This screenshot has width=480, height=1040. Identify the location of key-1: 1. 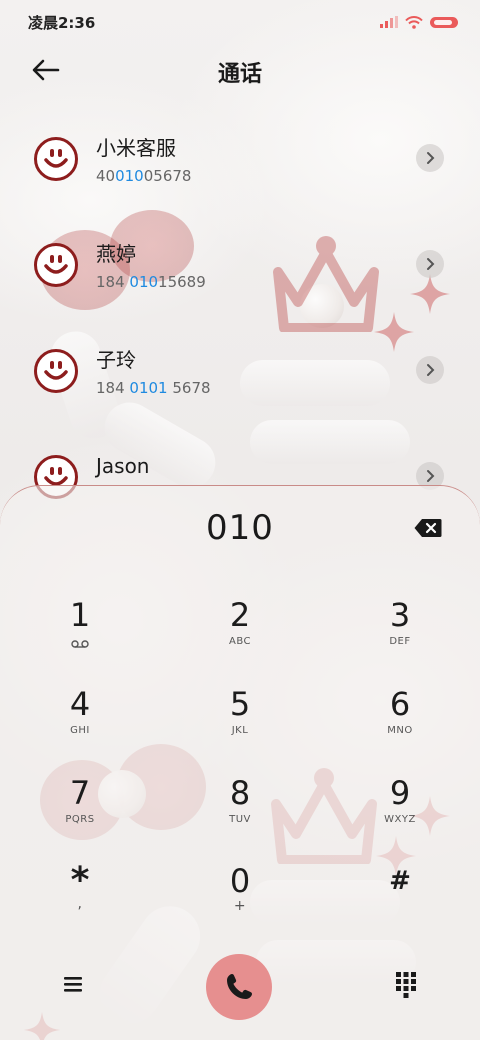
(80, 632).